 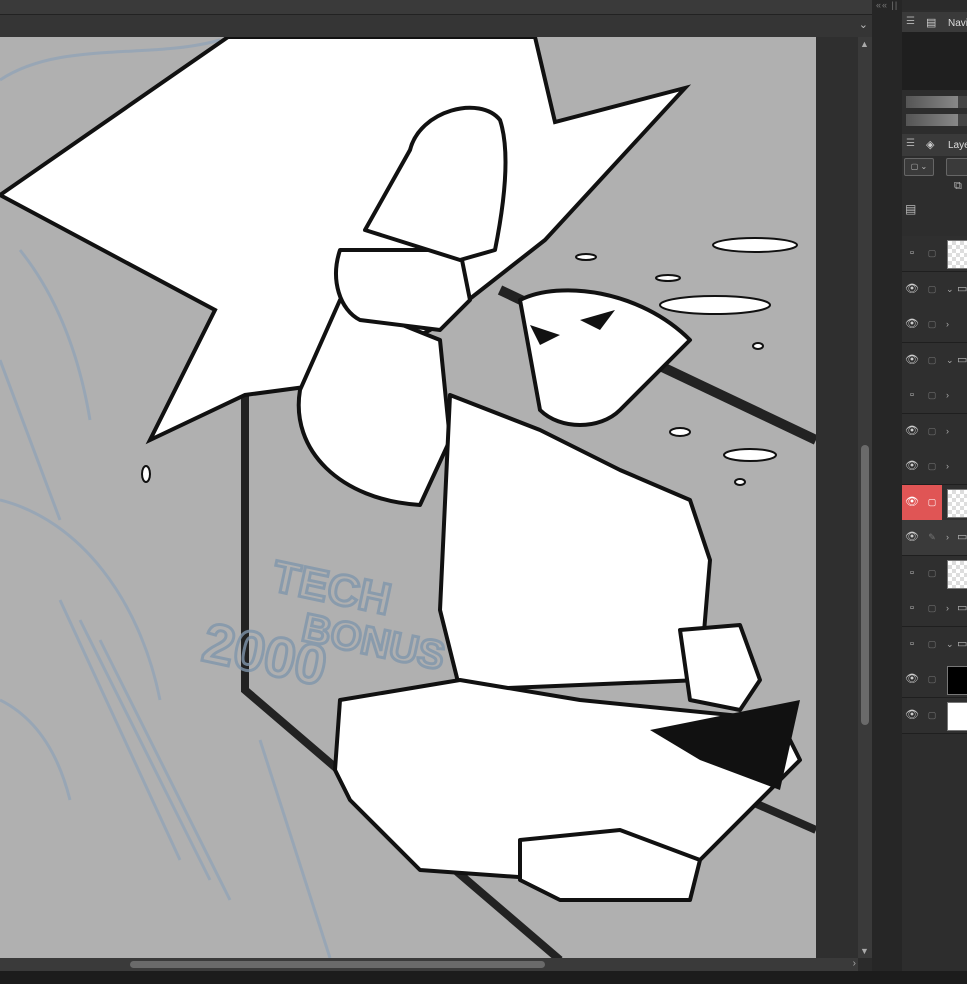 I want to click on collapse-arrows-icon: «« ||, so click(x=887, y=5).